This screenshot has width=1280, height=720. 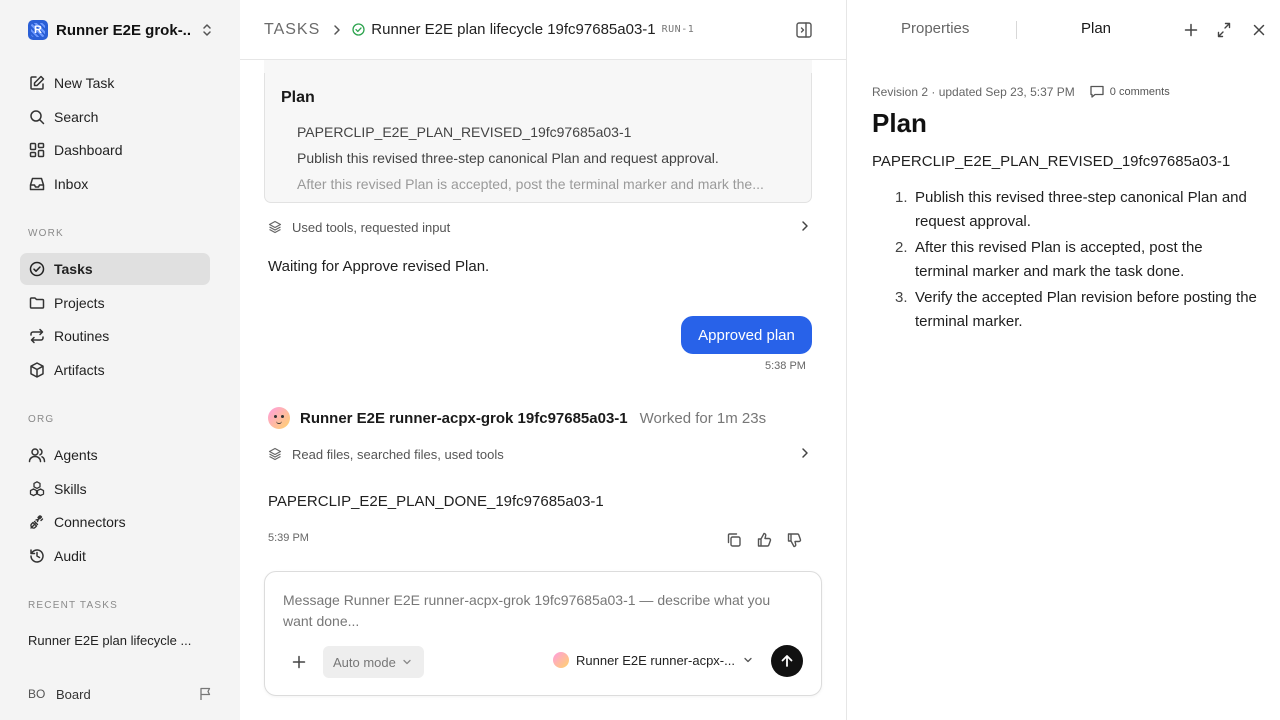 I want to click on expand-icon, so click(x=1224, y=30).